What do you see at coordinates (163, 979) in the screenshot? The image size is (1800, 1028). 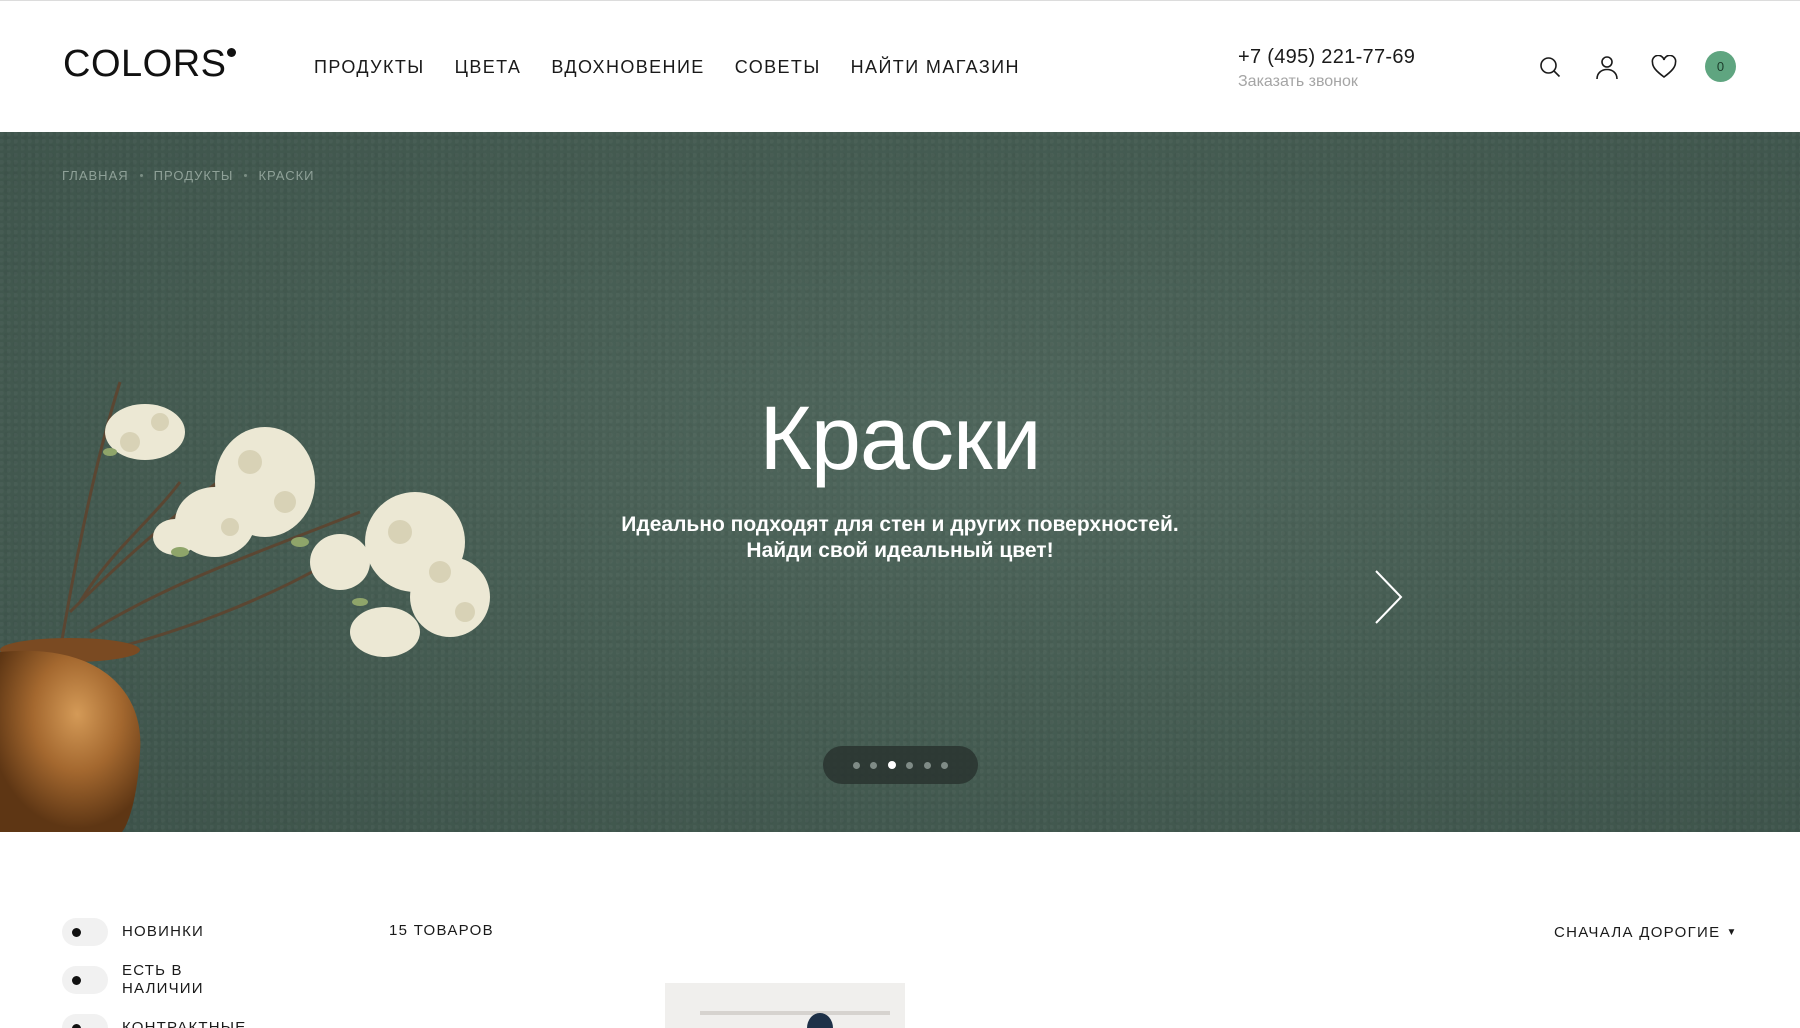 I see `filter-label: ЕСТЬ В НАЛИЧИИ` at bounding box center [163, 979].